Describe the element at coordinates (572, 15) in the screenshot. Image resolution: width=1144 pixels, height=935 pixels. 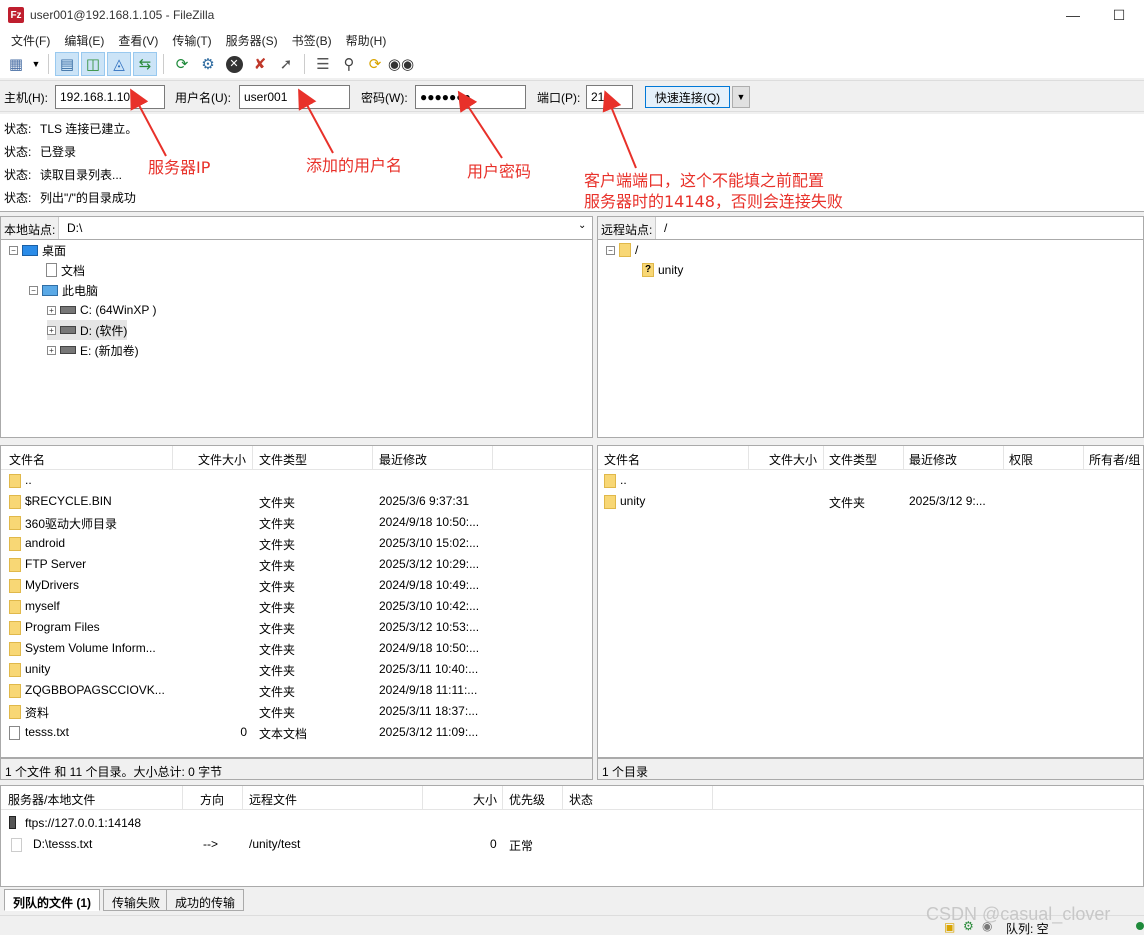
I see `title-bar: Fz user001@192.168.1.105 - FileZilla — ☐` at that location.